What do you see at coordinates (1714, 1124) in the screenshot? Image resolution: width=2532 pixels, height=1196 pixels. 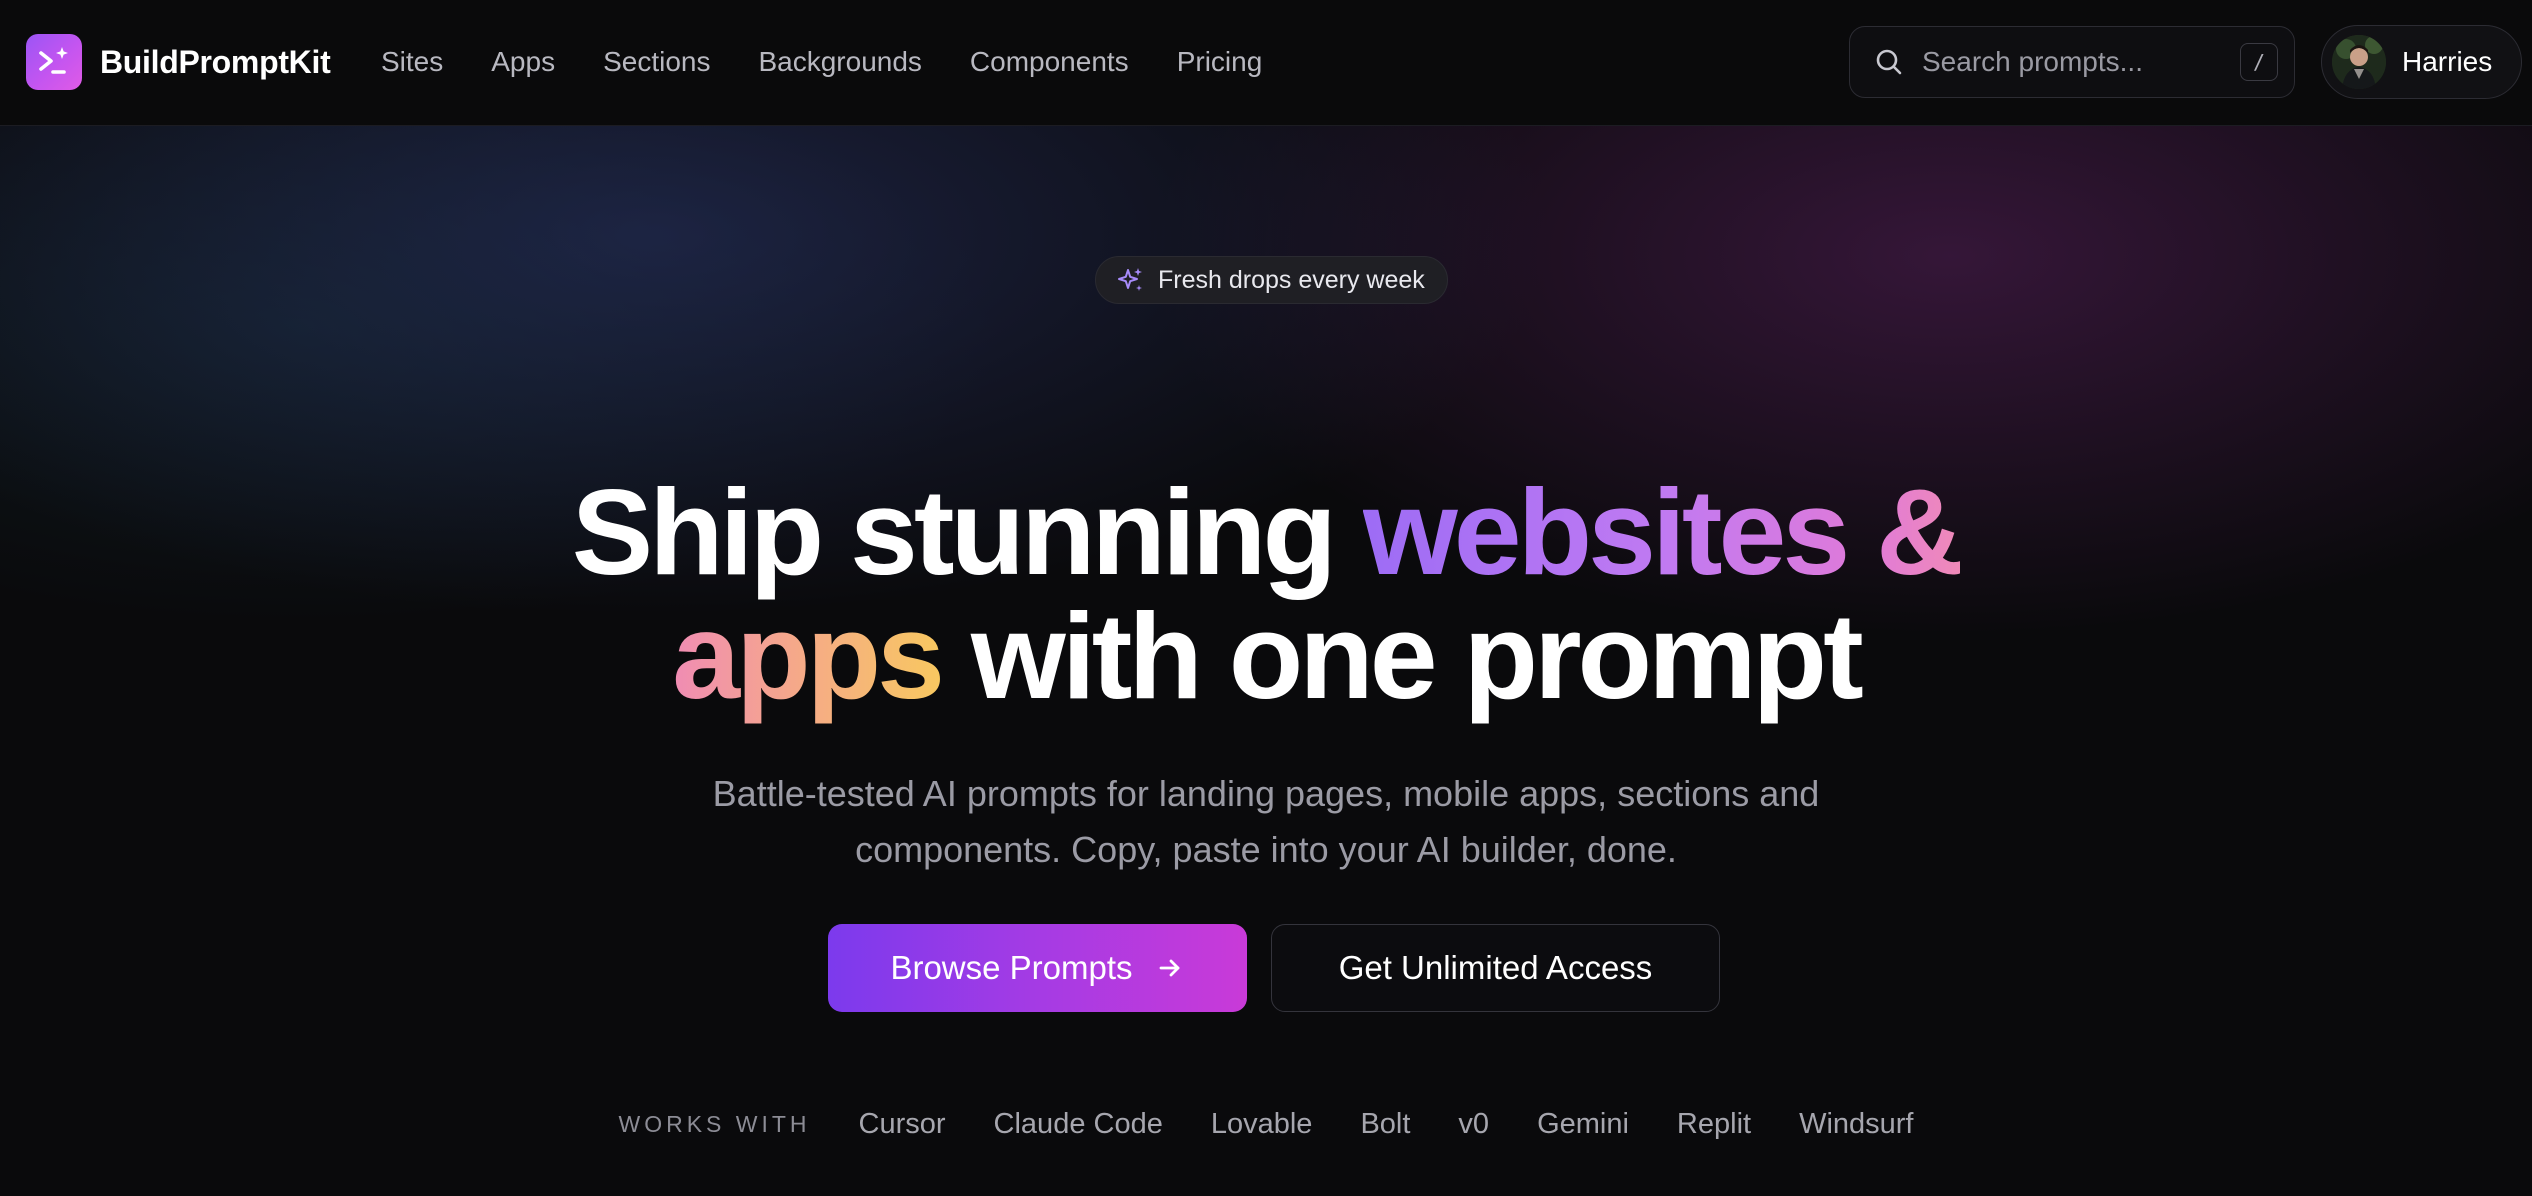 I see `works-with-replit: Replit` at bounding box center [1714, 1124].